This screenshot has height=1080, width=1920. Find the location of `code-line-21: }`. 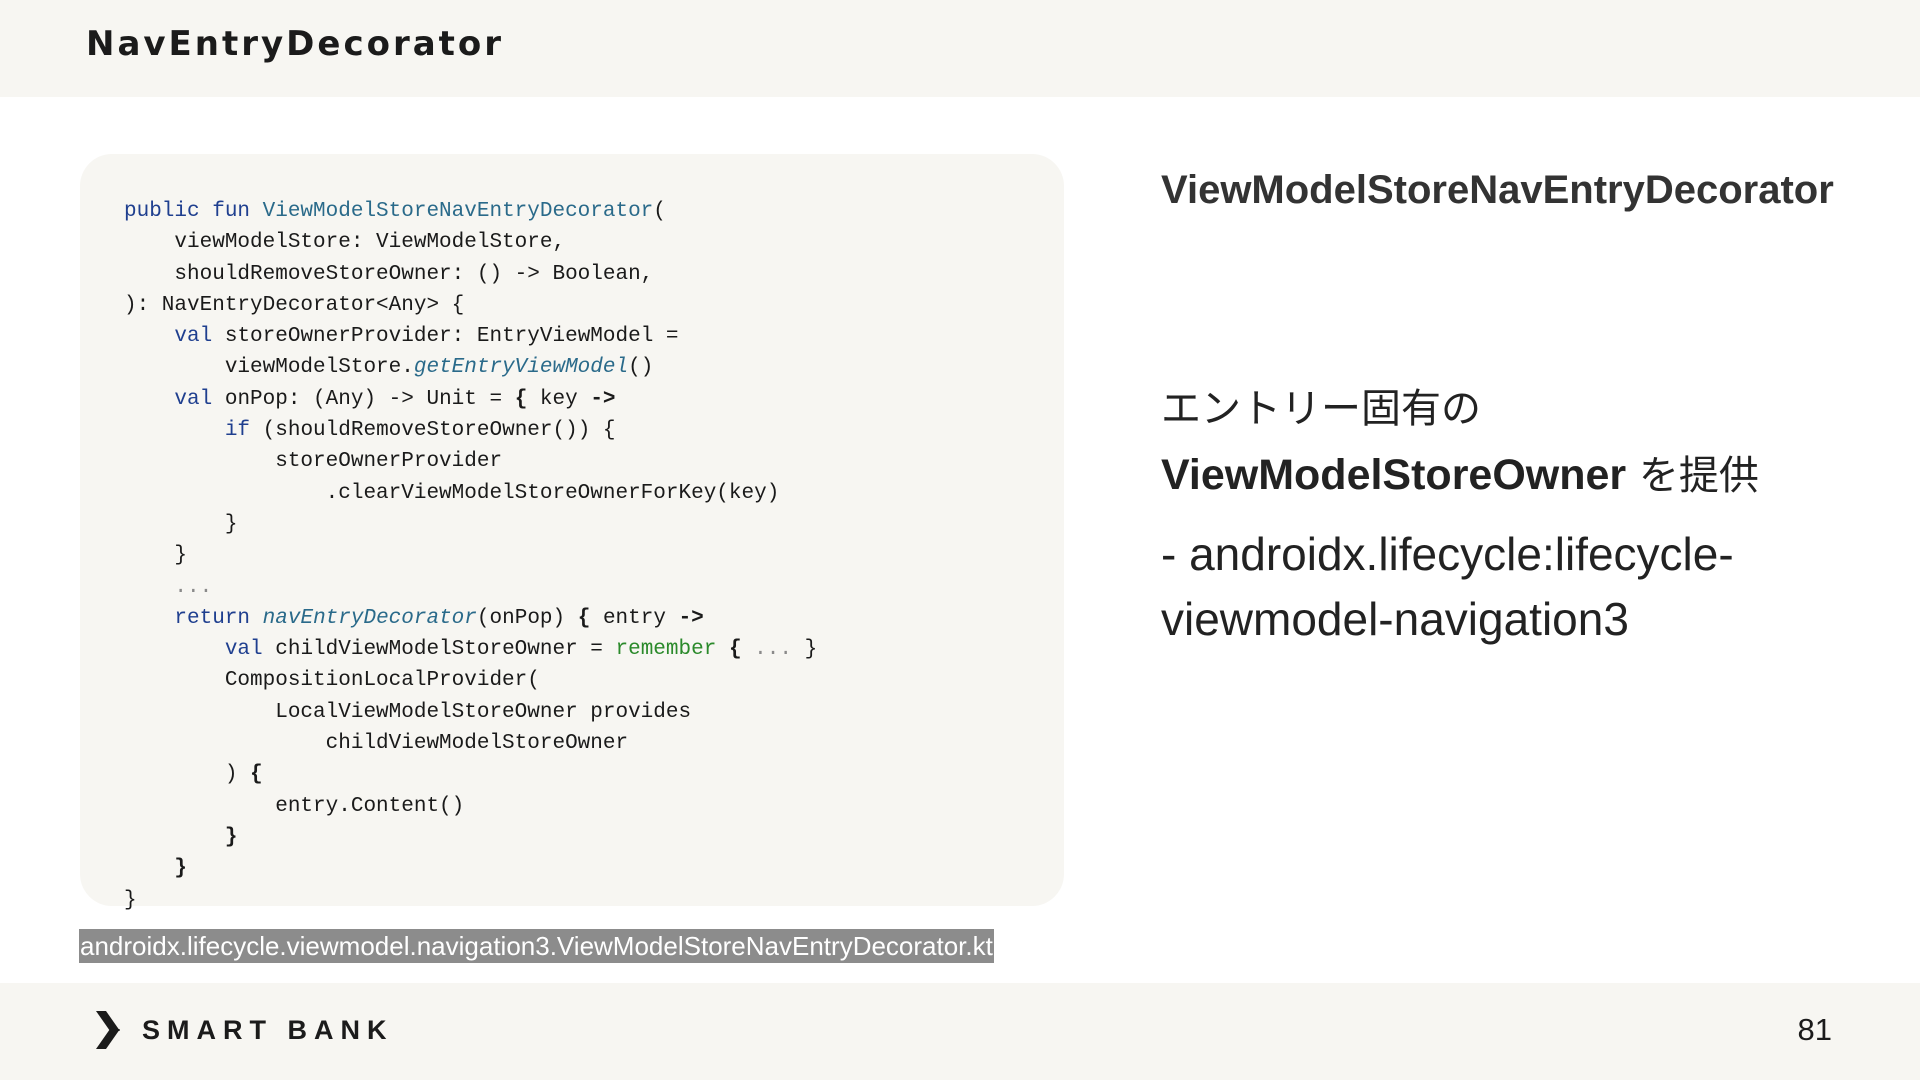

code-line-21: } is located at coordinates (231, 837).